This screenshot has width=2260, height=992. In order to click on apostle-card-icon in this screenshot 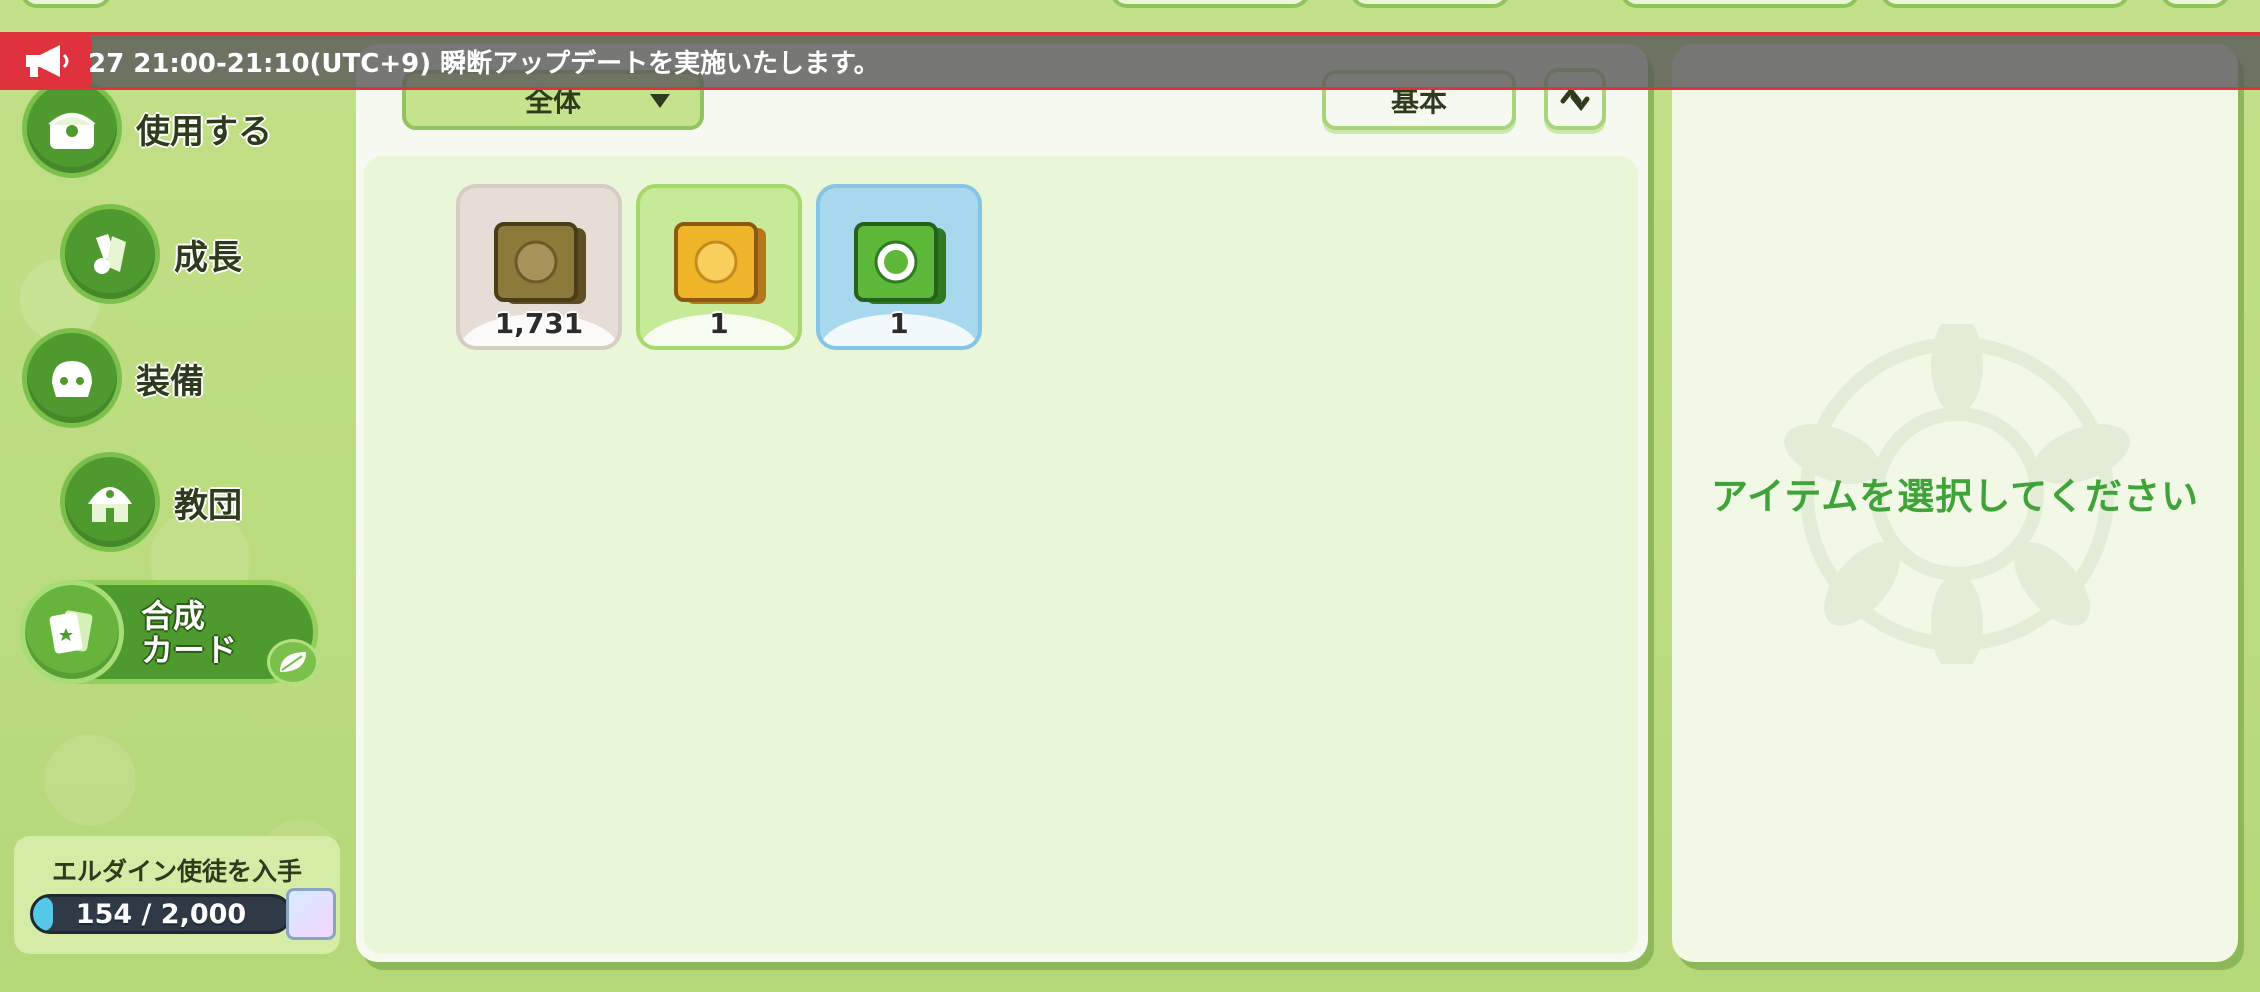, I will do `click(311, 914)`.